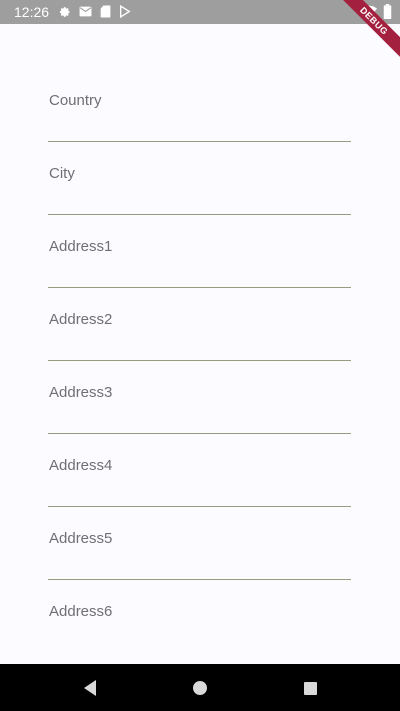 The image size is (400, 711). Describe the element at coordinates (105, 11) in the screenshot. I see `sd-card-icon` at that location.